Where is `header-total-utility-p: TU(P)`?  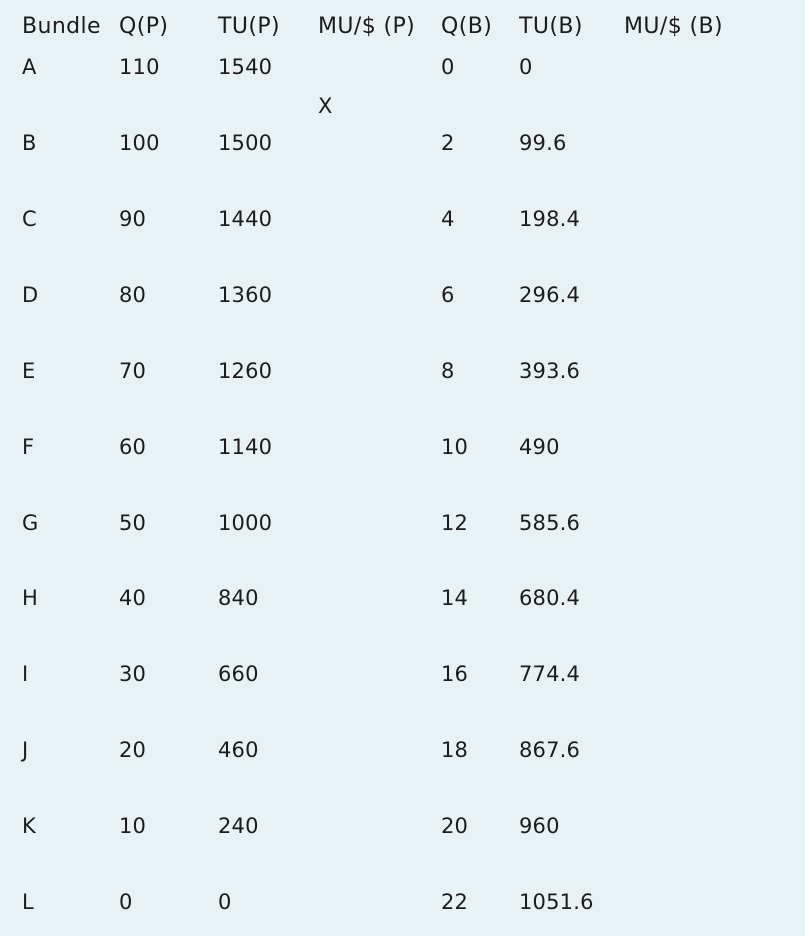 header-total-utility-p: TU(P) is located at coordinates (249, 26).